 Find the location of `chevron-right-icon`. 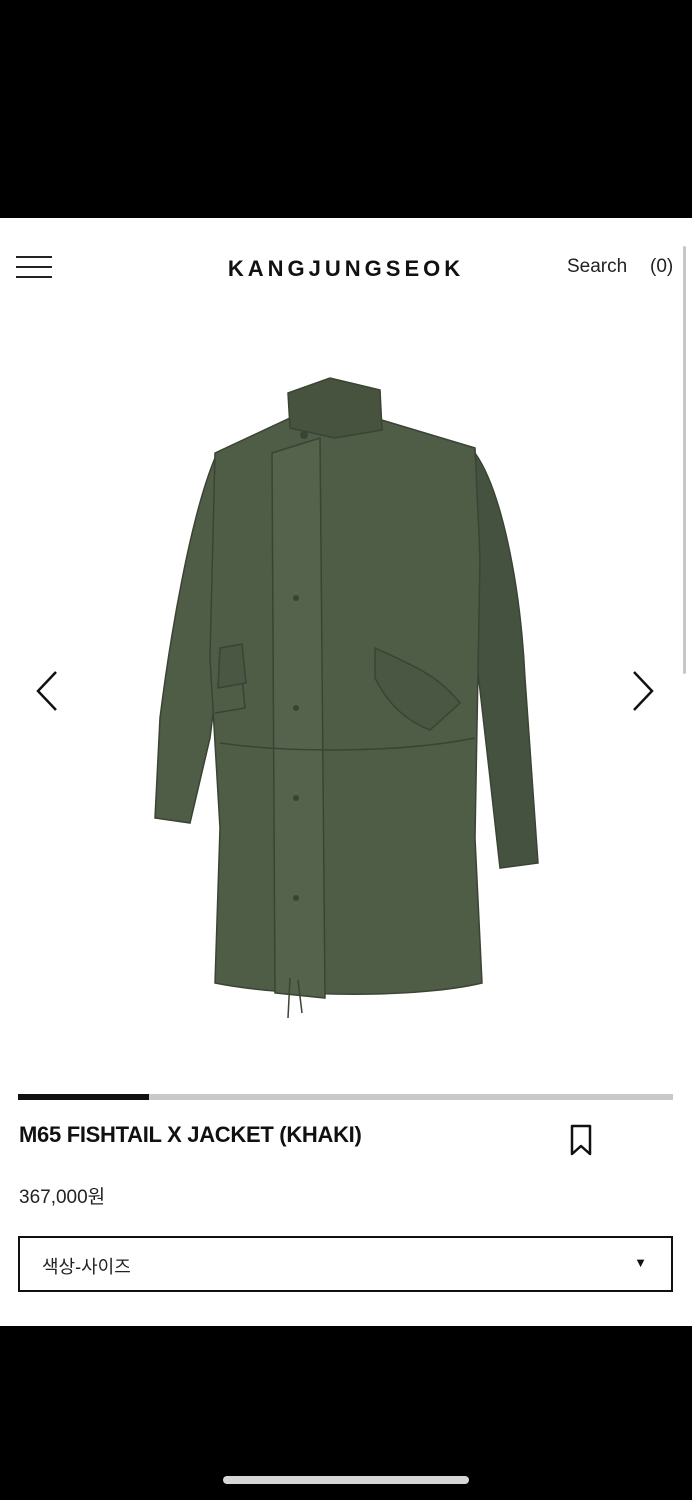

chevron-right-icon is located at coordinates (643, 691).